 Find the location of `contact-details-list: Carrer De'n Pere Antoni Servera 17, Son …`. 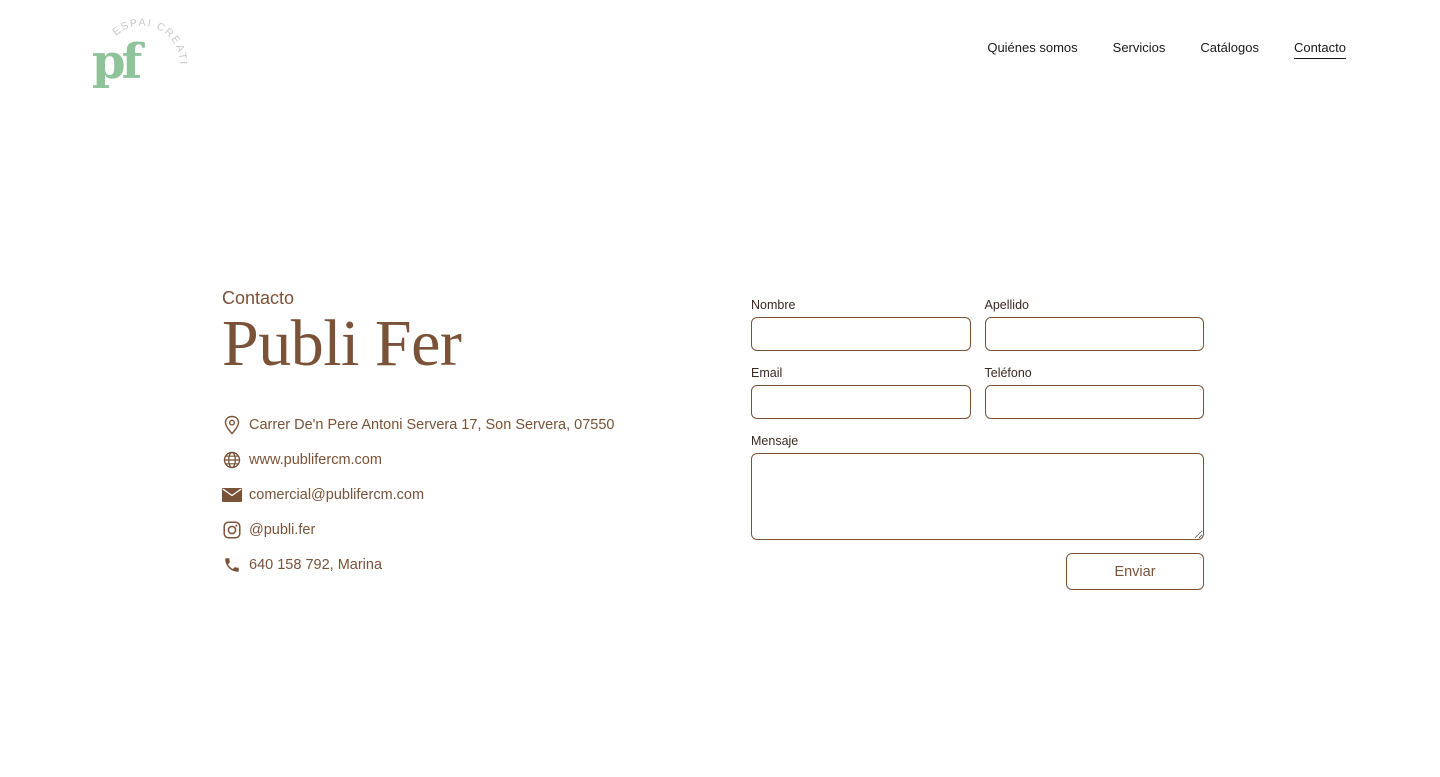

contact-details-list: Carrer De'n Pere Antoni Servera 17, Son … is located at coordinates (418, 494).